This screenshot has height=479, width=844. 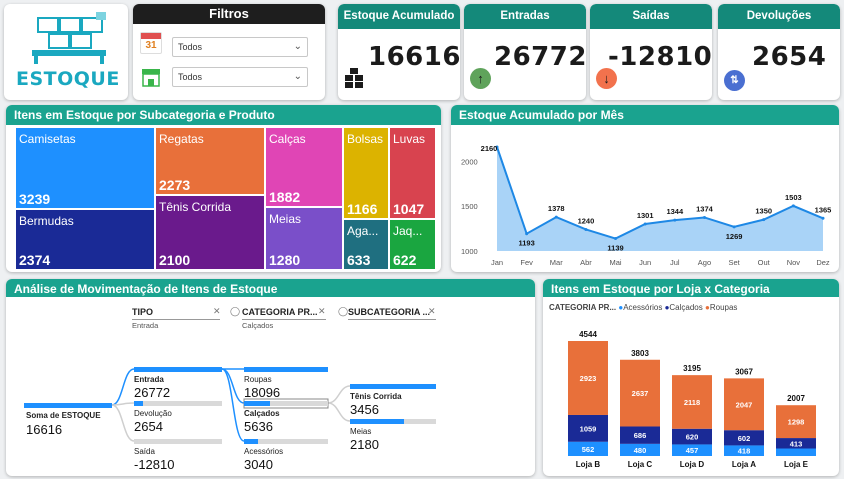 What do you see at coordinates (355, 79) in the screenshot?
I see `boxes-icon` at bounding box center [355, 79].